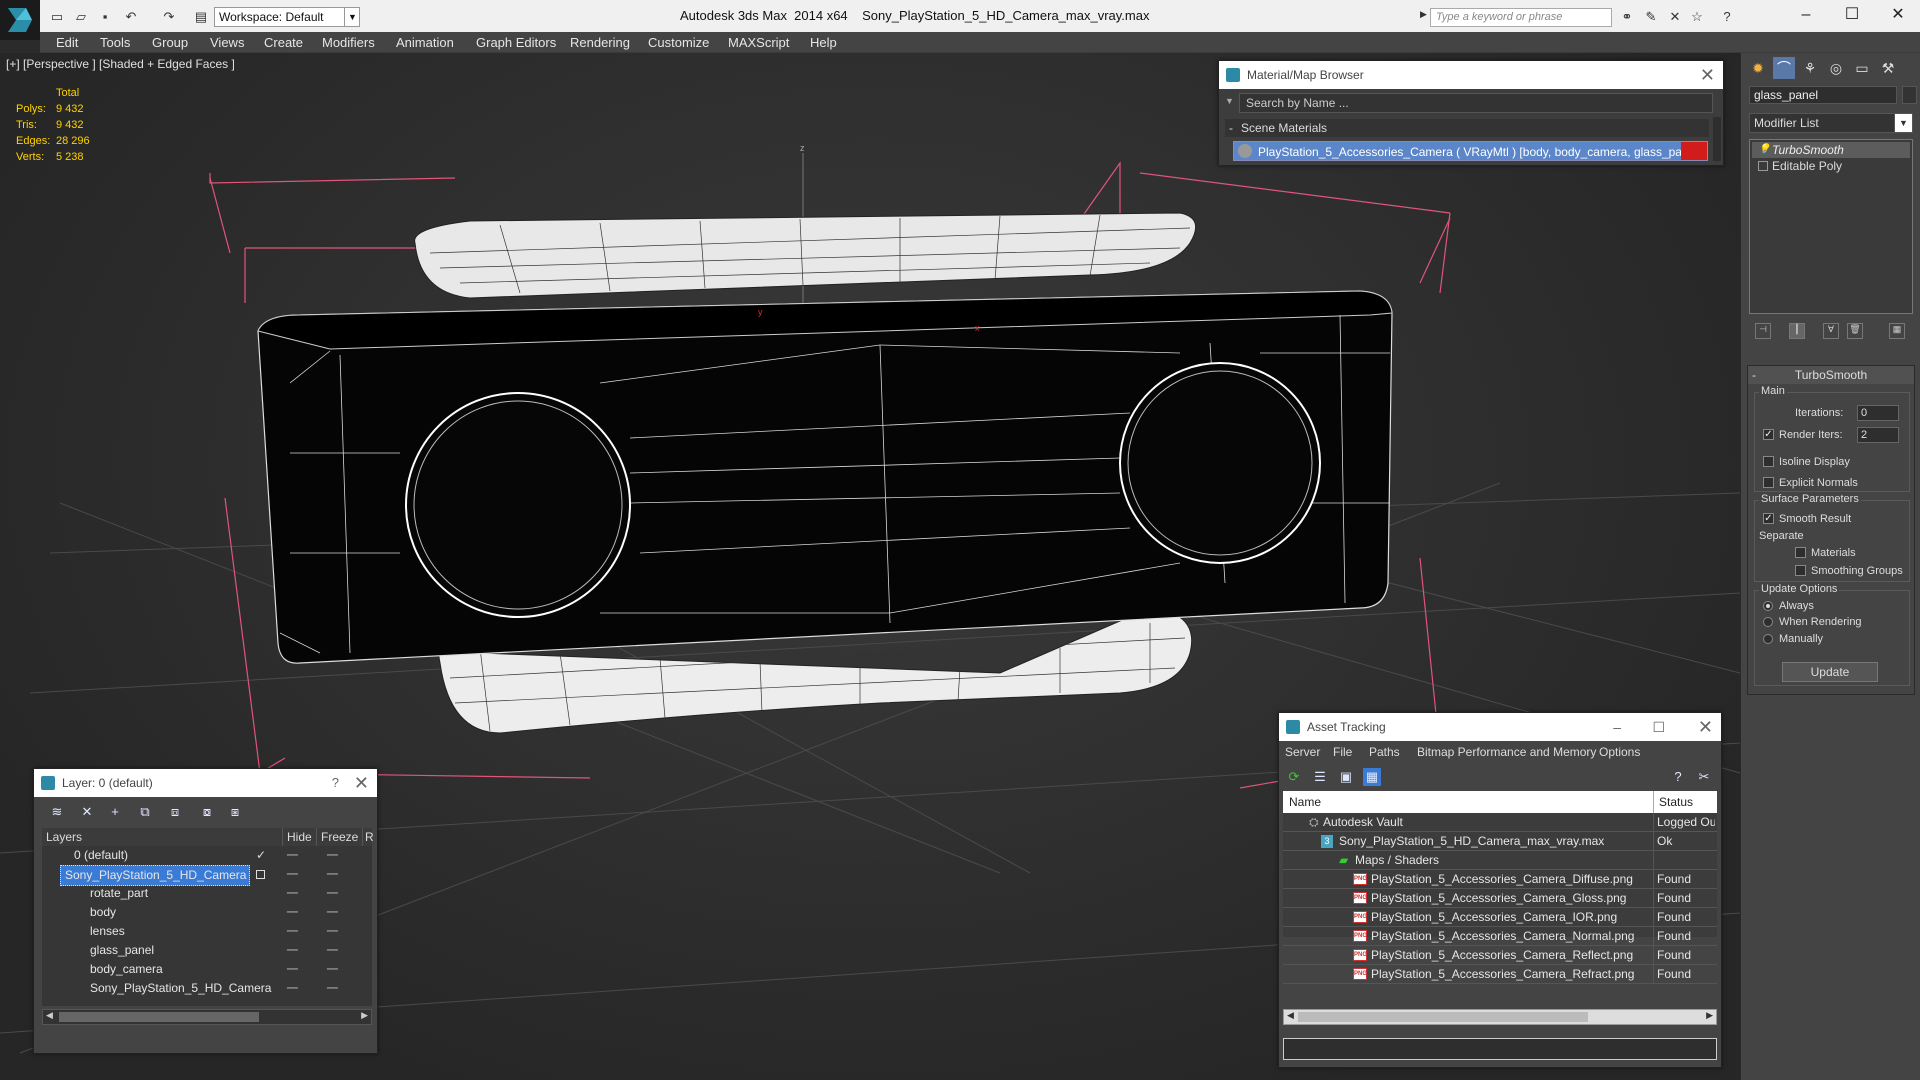  I want to click on hierarchy-tab-icon: ⚘, so click(1810, 68).